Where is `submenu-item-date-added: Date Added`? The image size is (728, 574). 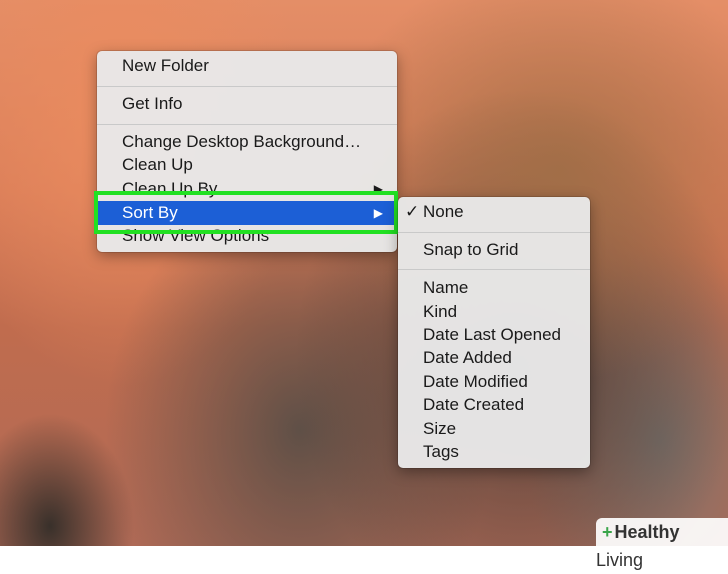
submenu-item-date-added: Date Added is located at coordinates (494, 358).